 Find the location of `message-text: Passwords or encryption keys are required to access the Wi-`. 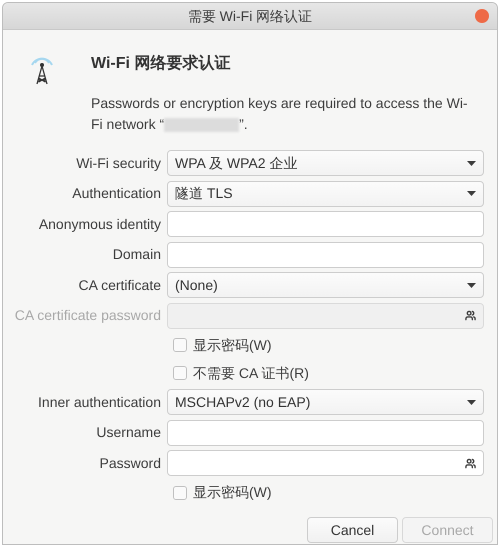

message-text: Passwords or encryption keys are required to access the Wi- is located at coordinates (279, 103).